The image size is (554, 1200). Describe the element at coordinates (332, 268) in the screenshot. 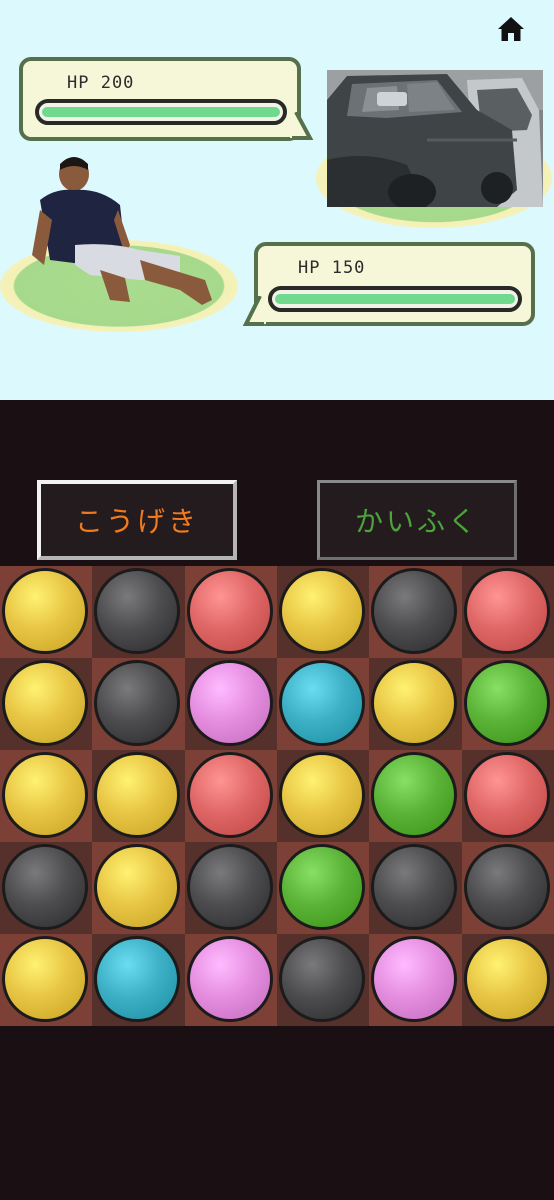

I see `player-hp-label: HP 150` at that location.